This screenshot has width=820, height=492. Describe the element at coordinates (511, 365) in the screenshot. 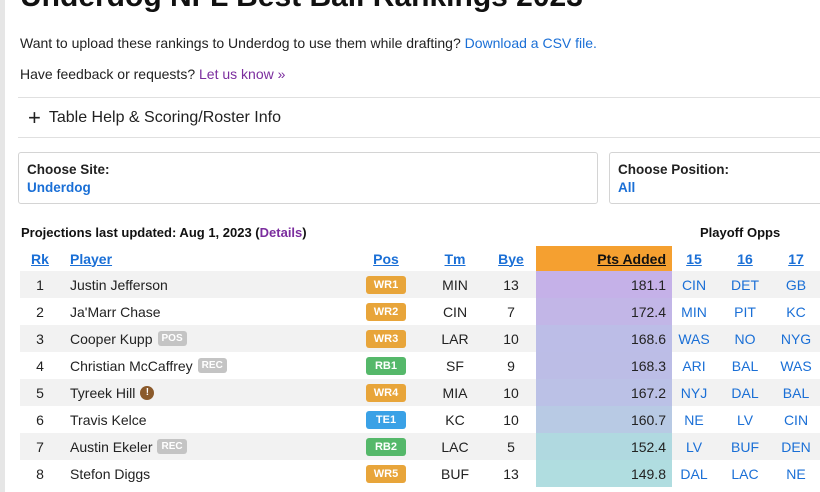

I see `bye-cell: 9` at that location.